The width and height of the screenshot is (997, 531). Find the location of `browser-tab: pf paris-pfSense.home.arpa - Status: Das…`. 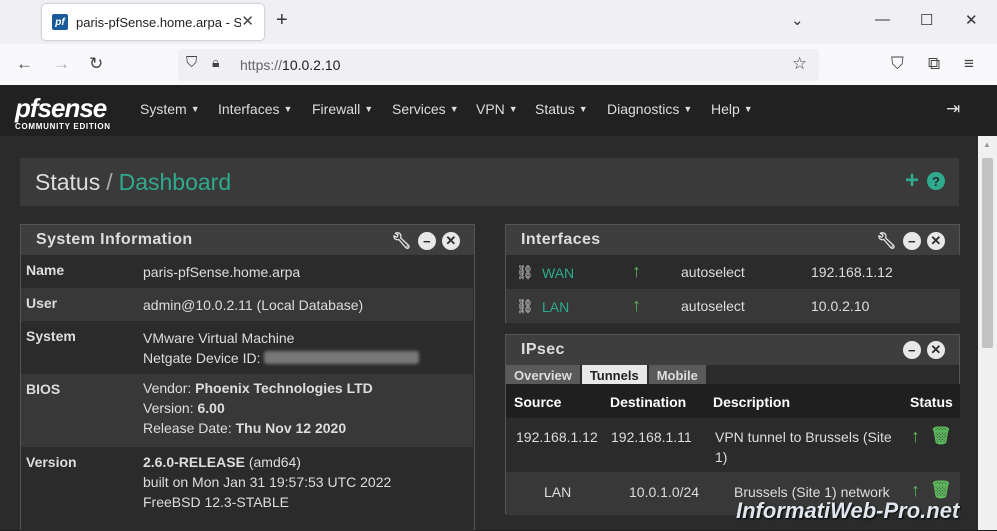

browser-tab: pf paris-pfSense.home.arpa - Status: Das… is located at coordinates (153, 22).